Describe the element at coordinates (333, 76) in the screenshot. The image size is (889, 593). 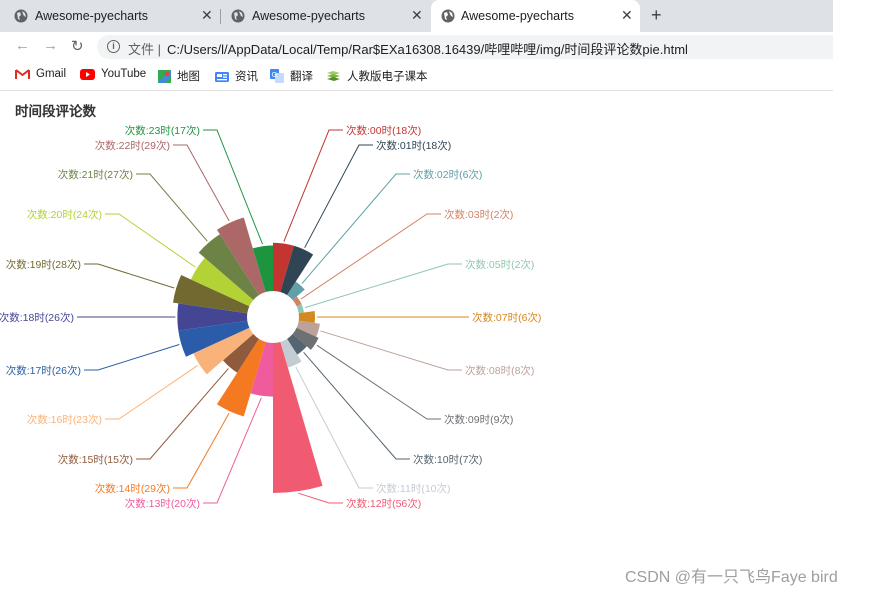
I see `book-icon` at that location.